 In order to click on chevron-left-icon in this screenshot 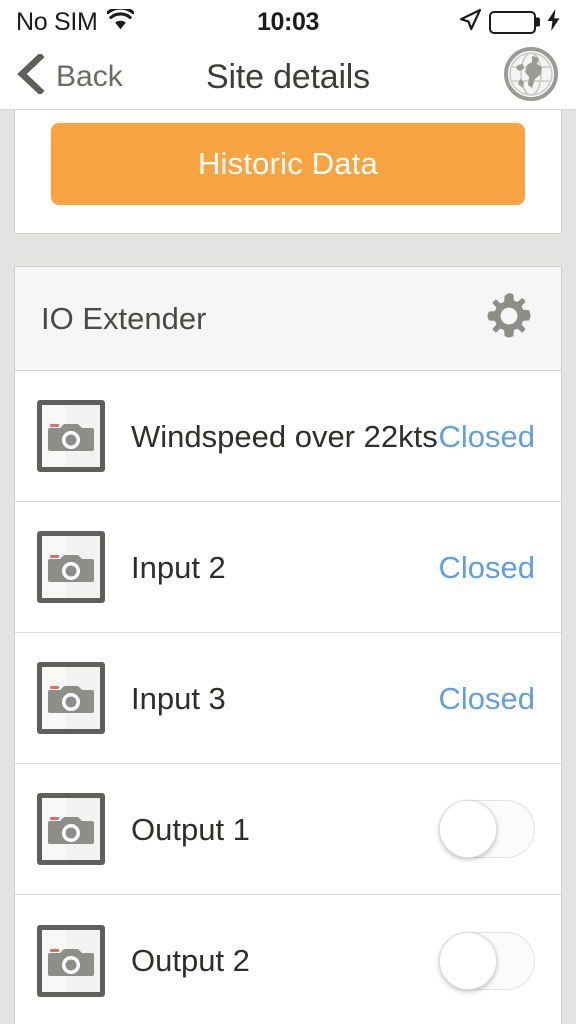, I will do `click(31, 75)`.